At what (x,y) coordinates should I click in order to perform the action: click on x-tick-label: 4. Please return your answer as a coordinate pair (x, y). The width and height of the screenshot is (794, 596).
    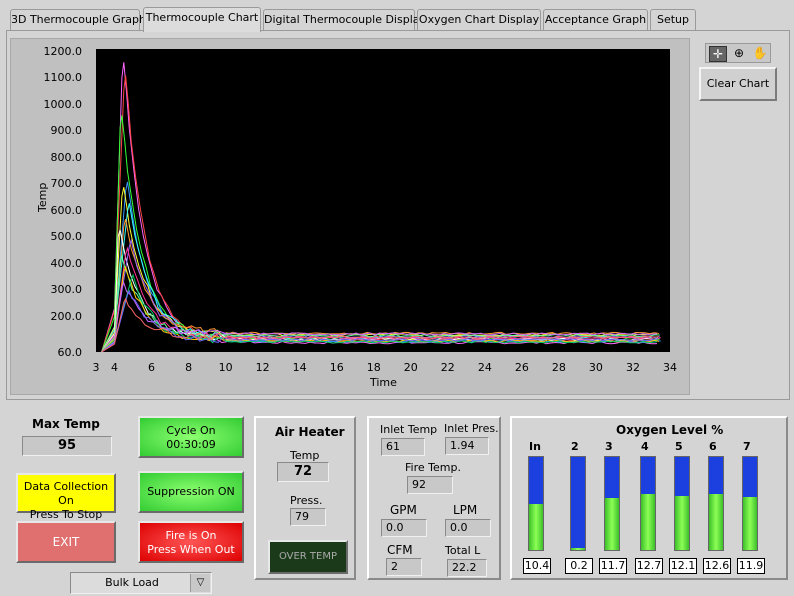
    Looking at the image, I should click on (115, 367).